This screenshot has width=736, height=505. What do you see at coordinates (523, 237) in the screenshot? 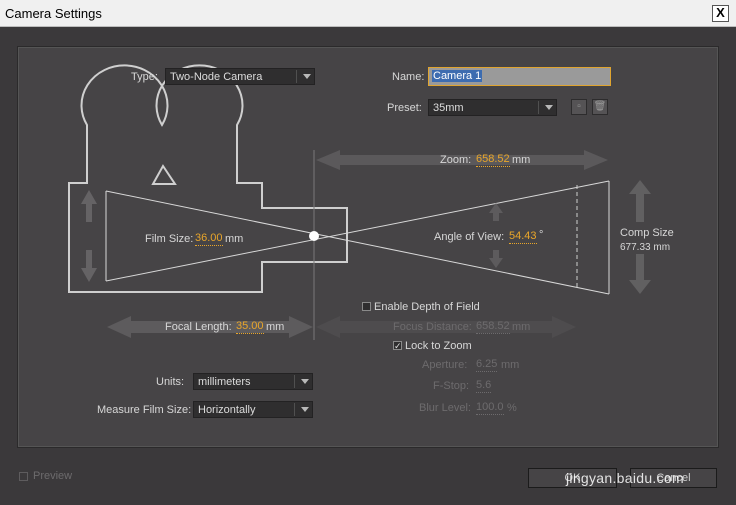
I see `angle-of-view-value: 54.43` at bounding box center [523, 237].